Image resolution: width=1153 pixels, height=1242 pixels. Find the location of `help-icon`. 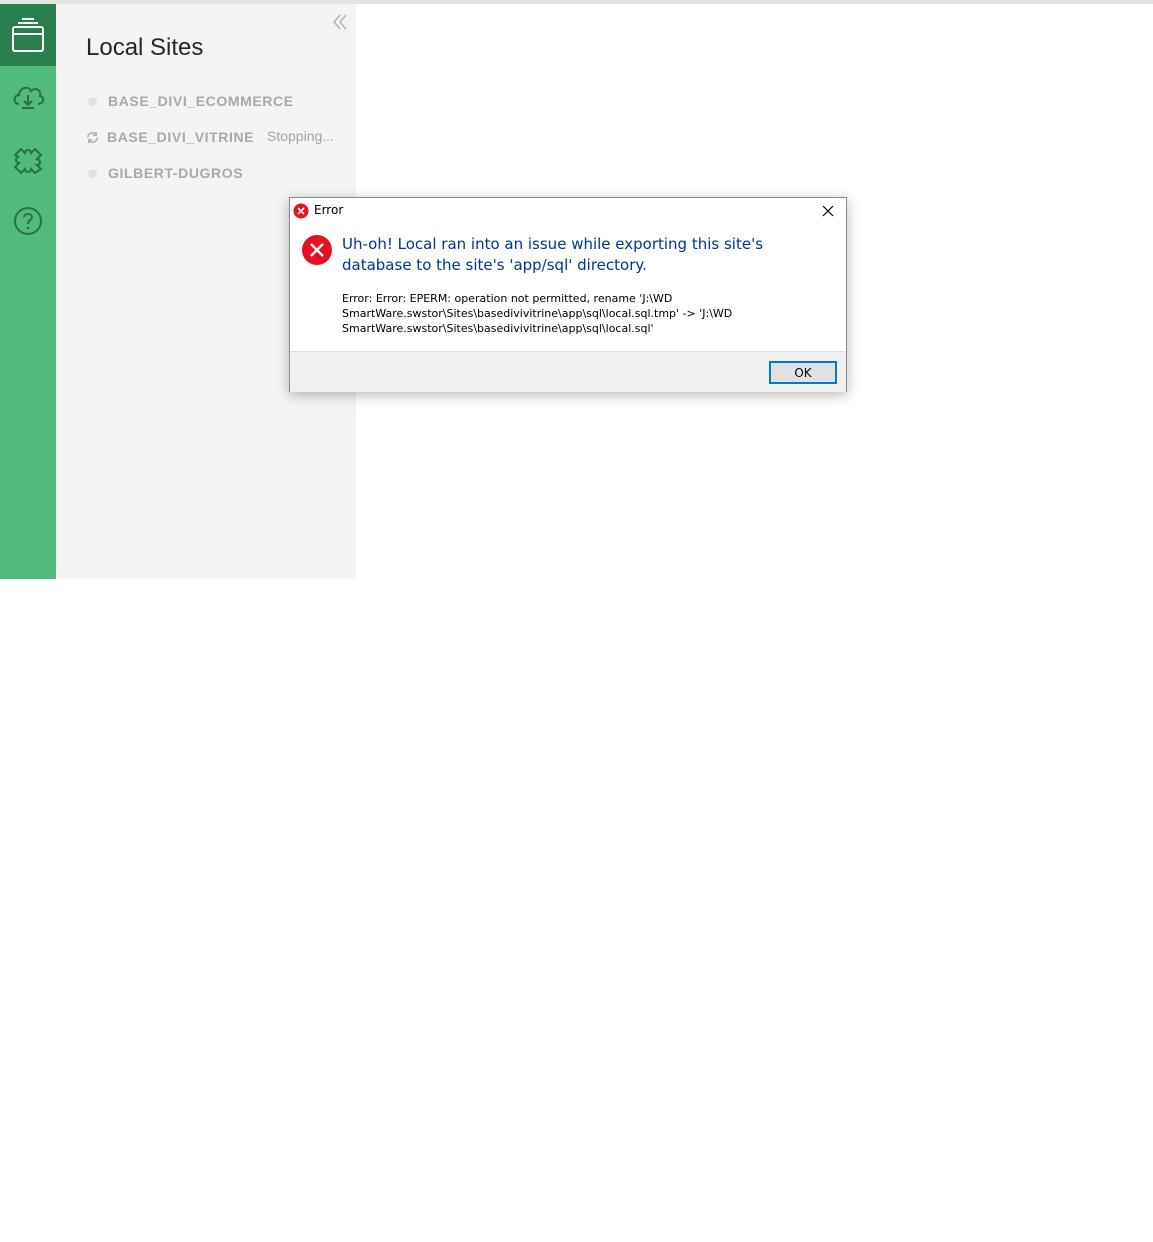

help-icon is located at coordinates (28, 221).